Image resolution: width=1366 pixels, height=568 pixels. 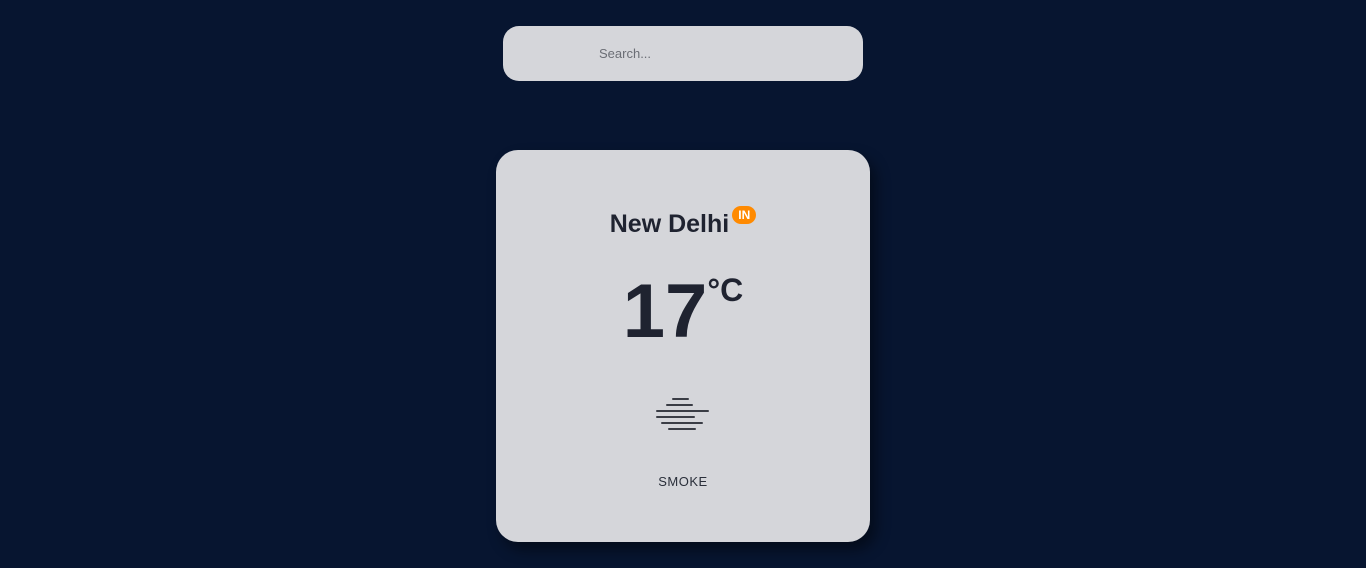 What do you see at coordinates (725, 290) in the screenshot?
I see `temperature-unit: °C` at bounding box center [725, 290].